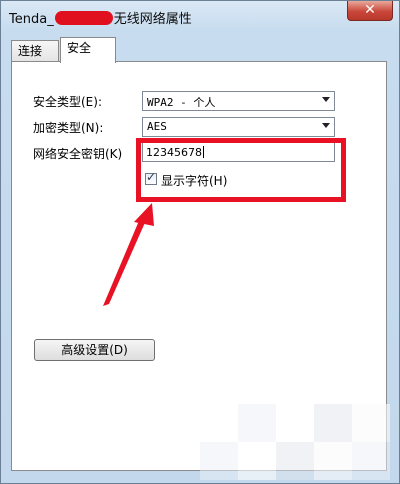 This screenshot has height=484, width=400. Describe the element at coordinates (78, 154) in the screenshot. I see `security-key-label: 网络安全密钥(K)` at that location.